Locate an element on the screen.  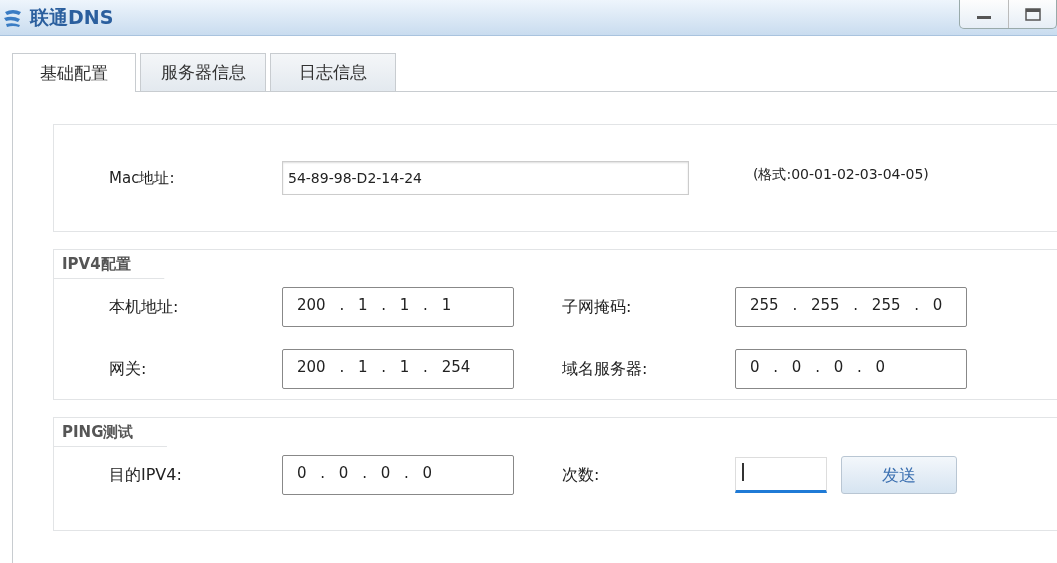
logo-icon is located at coordinates (13, 17).